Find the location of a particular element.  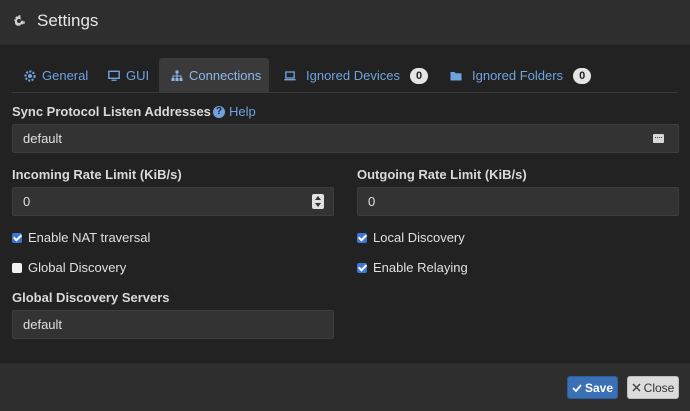

dialog-header: Settings is located at coordinates (345, 23).